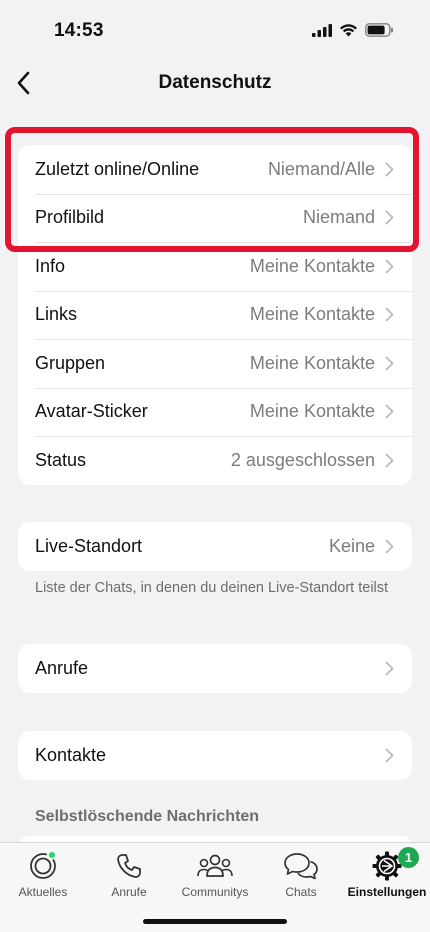 This screenshot has height=932, width=430. What do you see at coordinates (387, 873) in the screenshot?
I see `tab-settings: 1 Einstellungen` at bounding box center [387, 873].